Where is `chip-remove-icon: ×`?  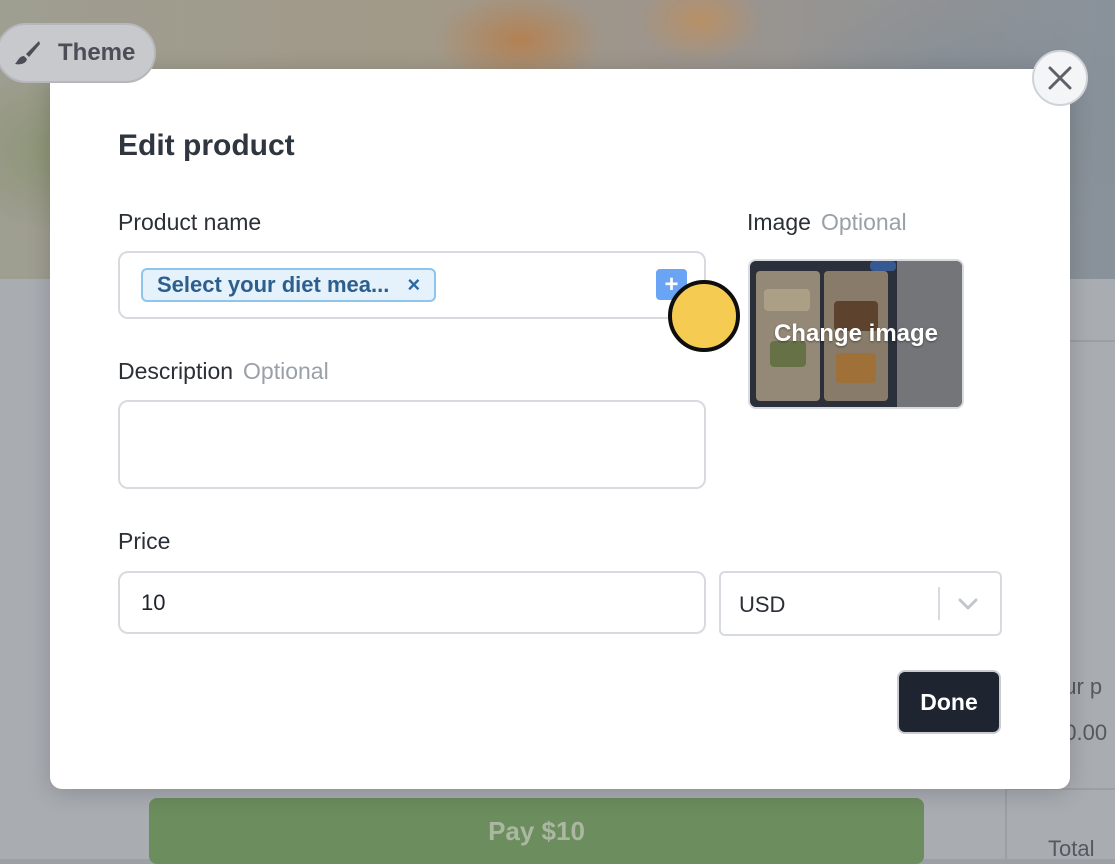 chip-remove-icon: × is located at coordinates (413, 285).